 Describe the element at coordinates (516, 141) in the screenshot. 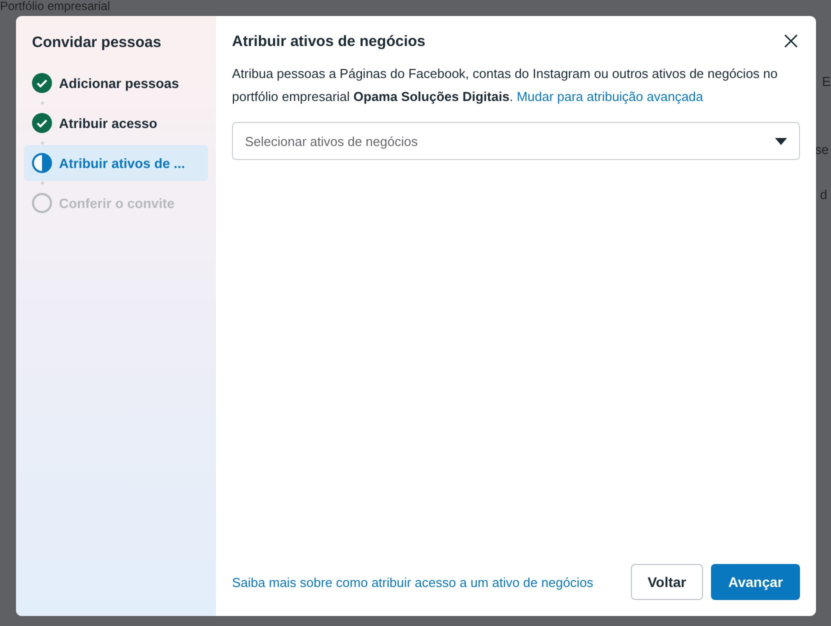

I see `assets-dropdown: Selecionar ativos de negócios` at that location.